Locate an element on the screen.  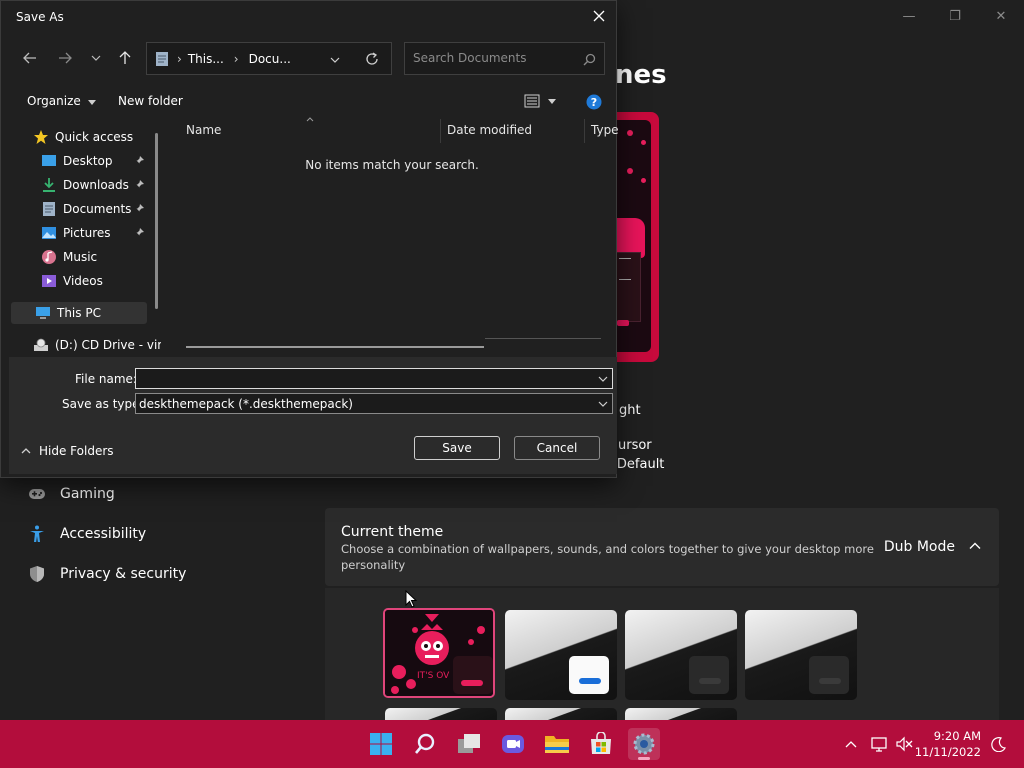
store-button is located at coordinates (601, 744).